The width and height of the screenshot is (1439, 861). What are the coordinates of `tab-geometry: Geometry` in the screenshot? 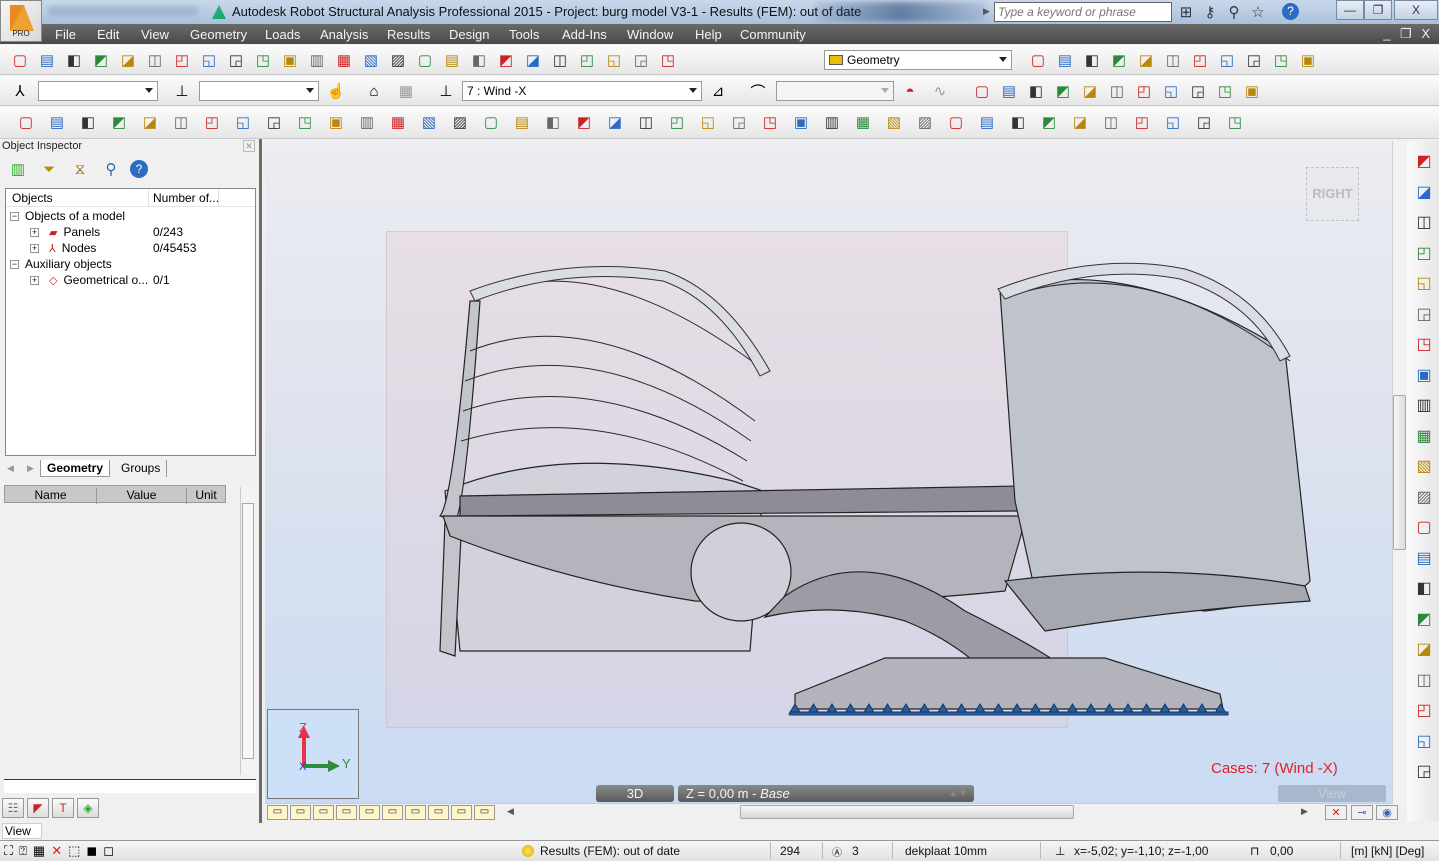 It's located at (75, 468).